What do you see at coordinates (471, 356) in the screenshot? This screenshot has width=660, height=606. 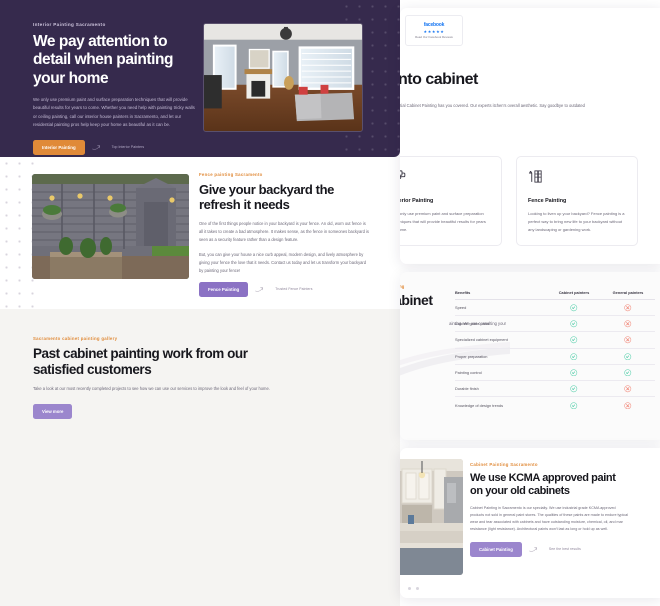 I see `benefit-label: Proper preparation` at bounding box center [471, 356].